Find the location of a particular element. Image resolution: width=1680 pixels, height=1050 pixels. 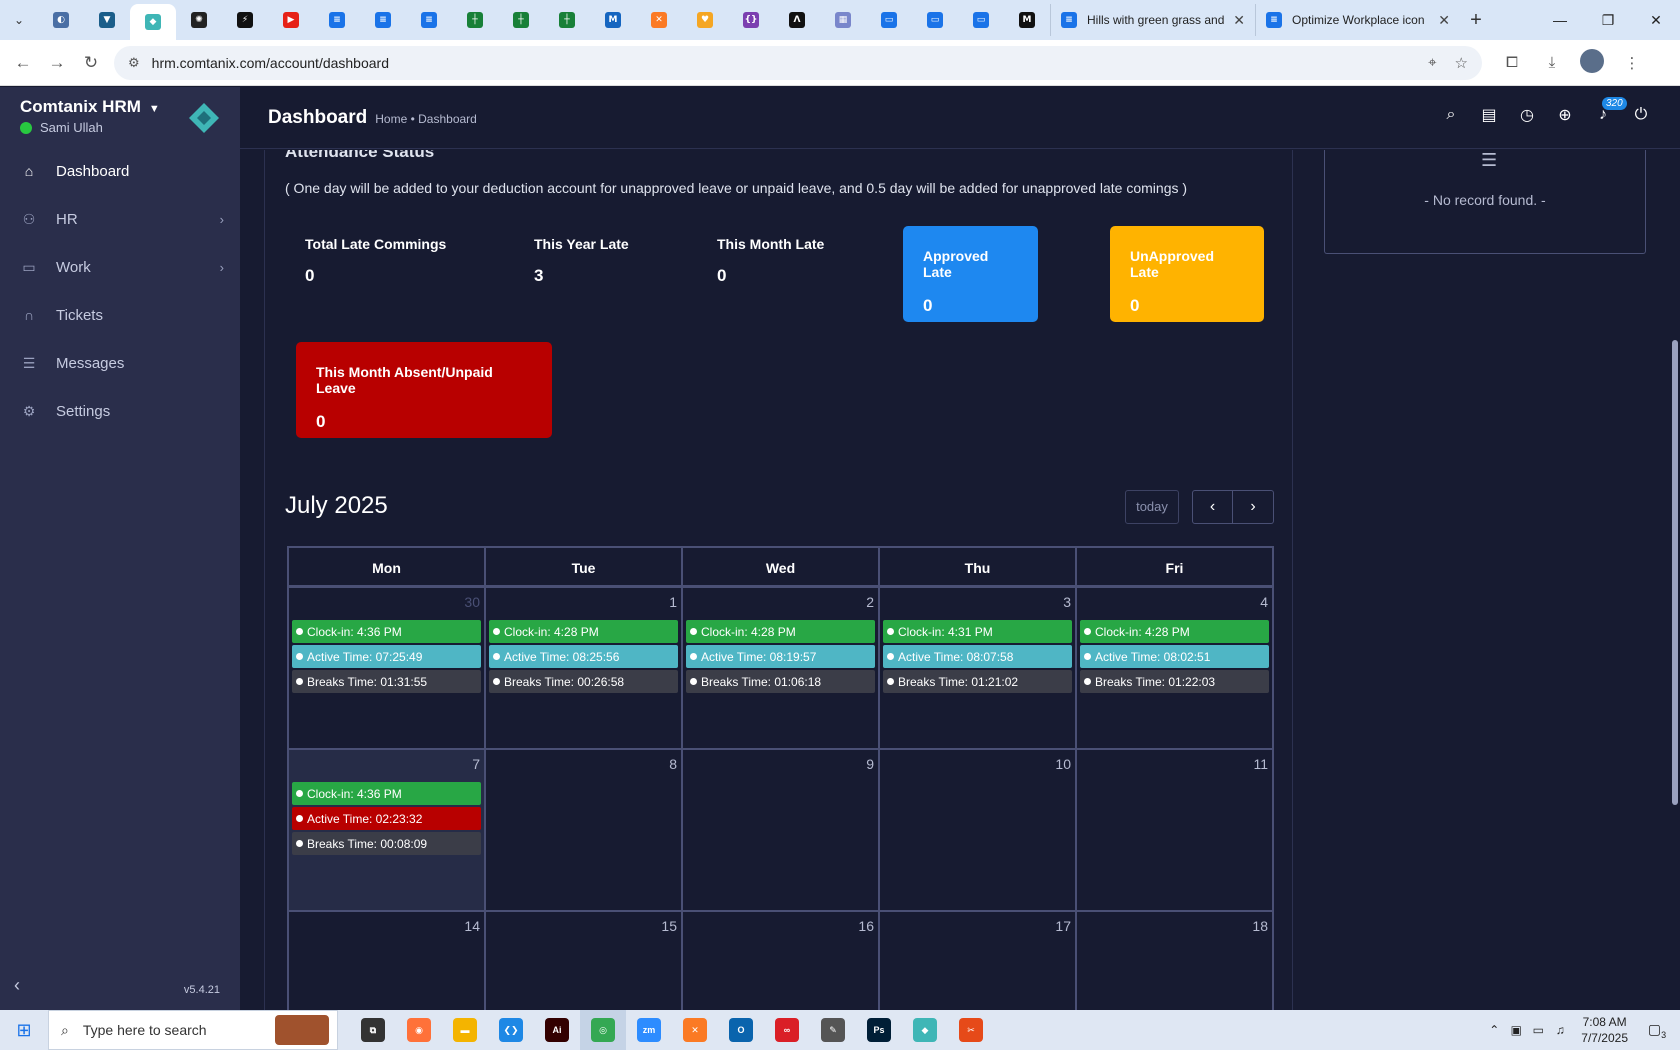

sticky-note-icon: ▤ is located at coordinates (1489, 115).